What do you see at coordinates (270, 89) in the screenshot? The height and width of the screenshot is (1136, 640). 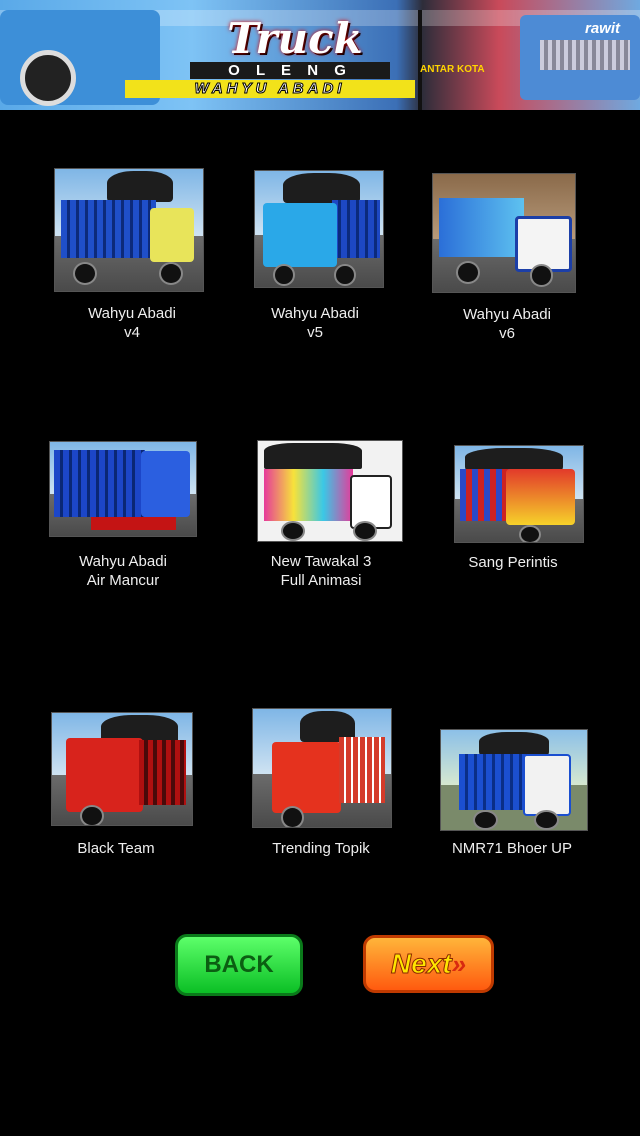 I see `banner-brand: WAHYU ABADI` at bounding box center [270, 89].